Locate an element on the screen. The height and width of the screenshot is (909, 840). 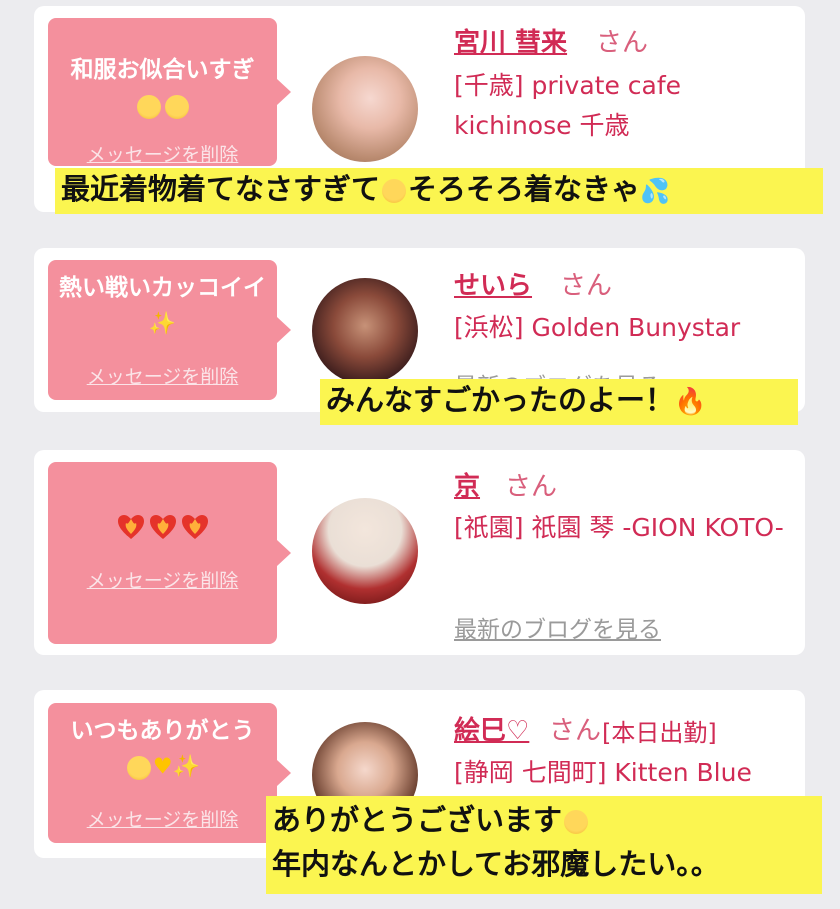
fire-icon: 🔥 is located at coordinates (690, 402).